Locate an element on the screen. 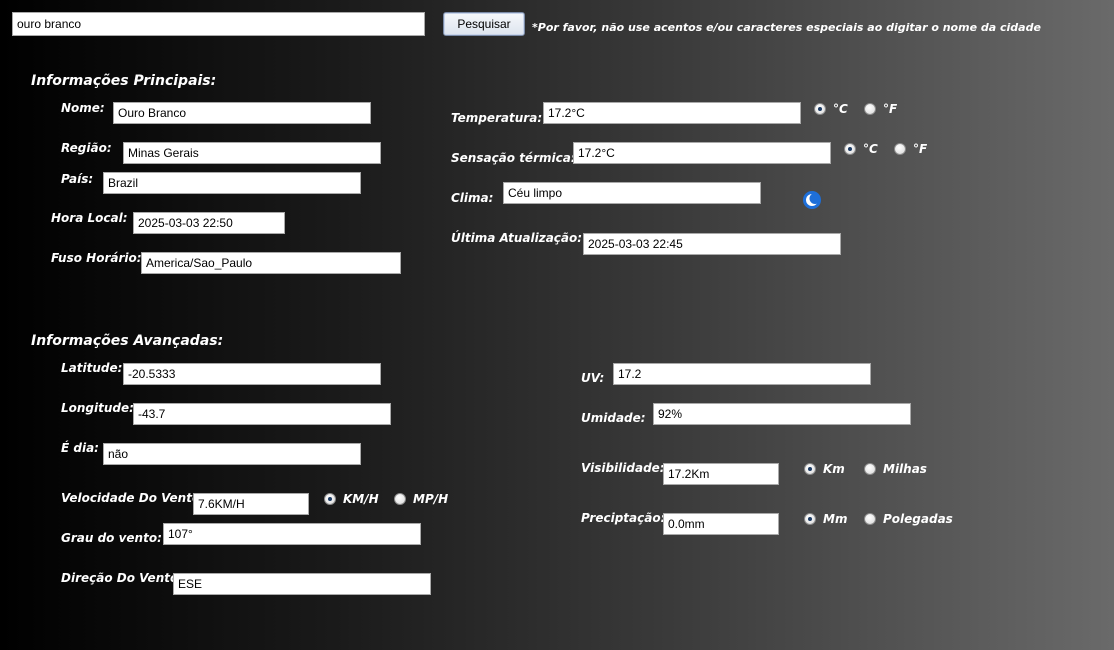 This screenshot has height=650, width=1114. visibility-km-radio is located at coordinates (810, 469).